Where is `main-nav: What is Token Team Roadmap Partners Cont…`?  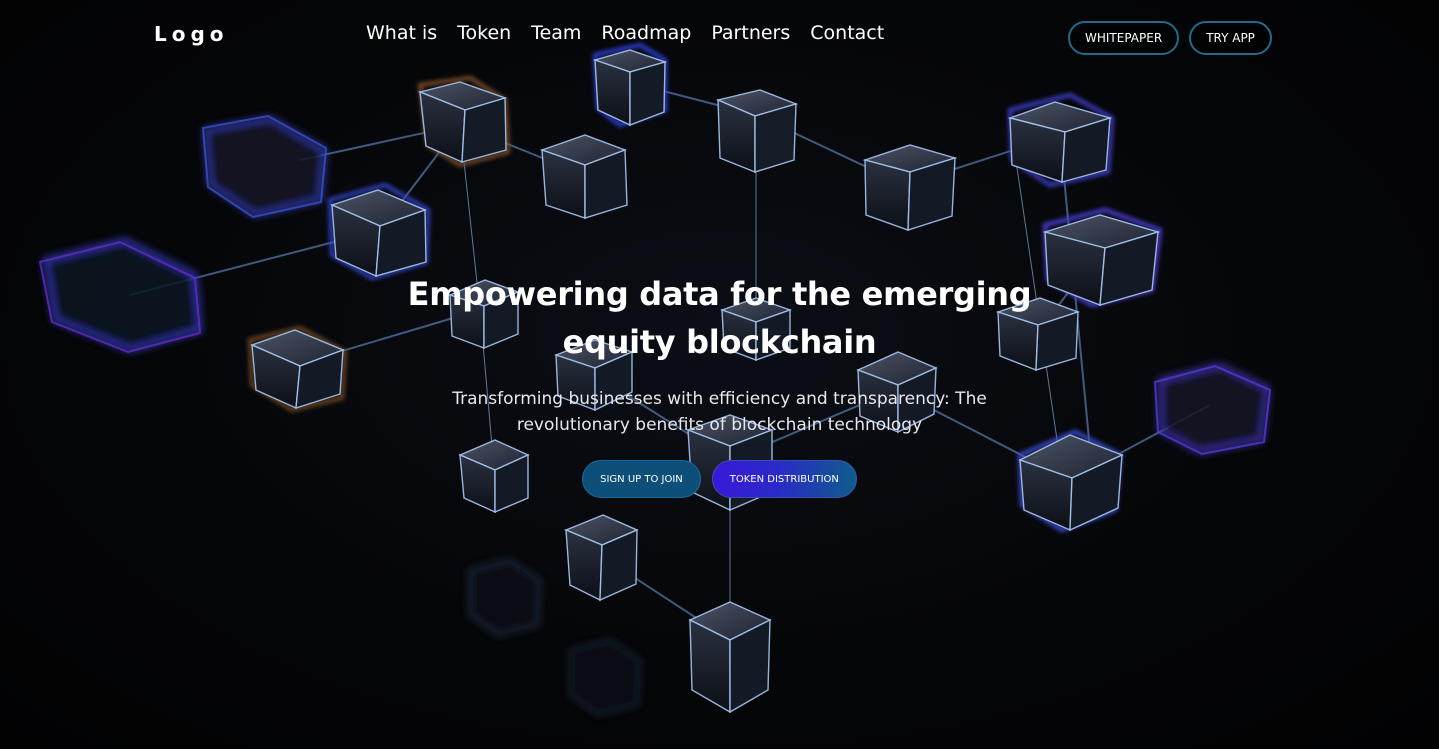 main-nav: What is Token Team Roadmap Partners Cont… is located at coordinates (625, 33).